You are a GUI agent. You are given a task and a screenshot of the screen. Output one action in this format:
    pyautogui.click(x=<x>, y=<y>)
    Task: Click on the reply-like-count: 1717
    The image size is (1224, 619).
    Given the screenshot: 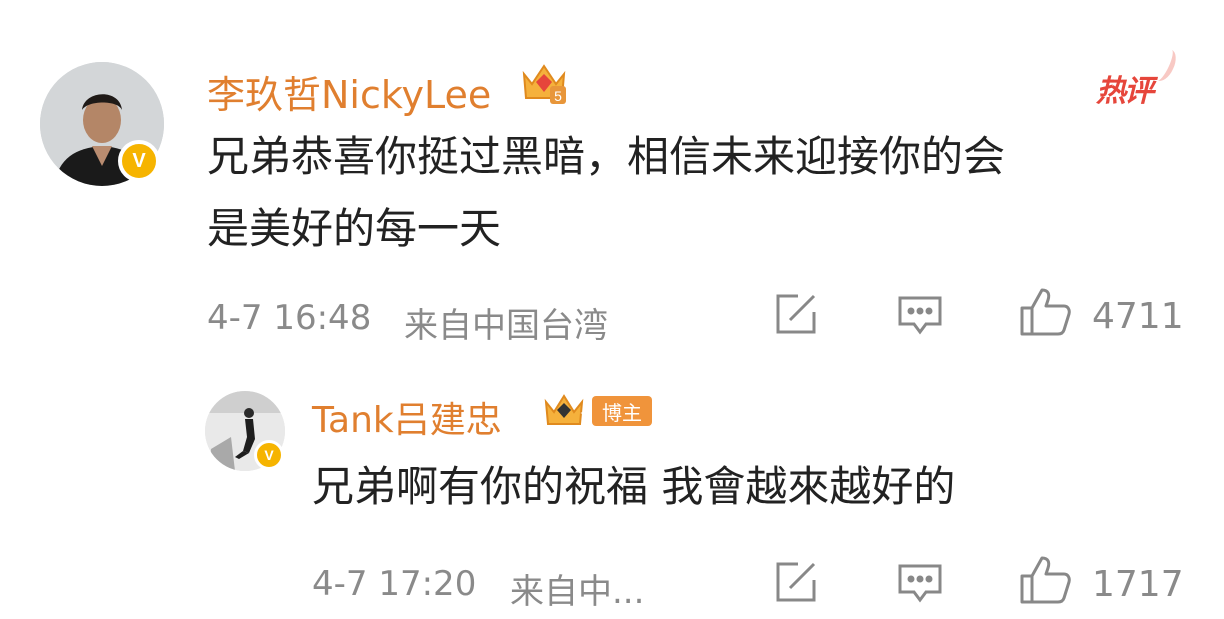 What is the action you would take?
    pyautogui.click(x=1138, y=584)
    